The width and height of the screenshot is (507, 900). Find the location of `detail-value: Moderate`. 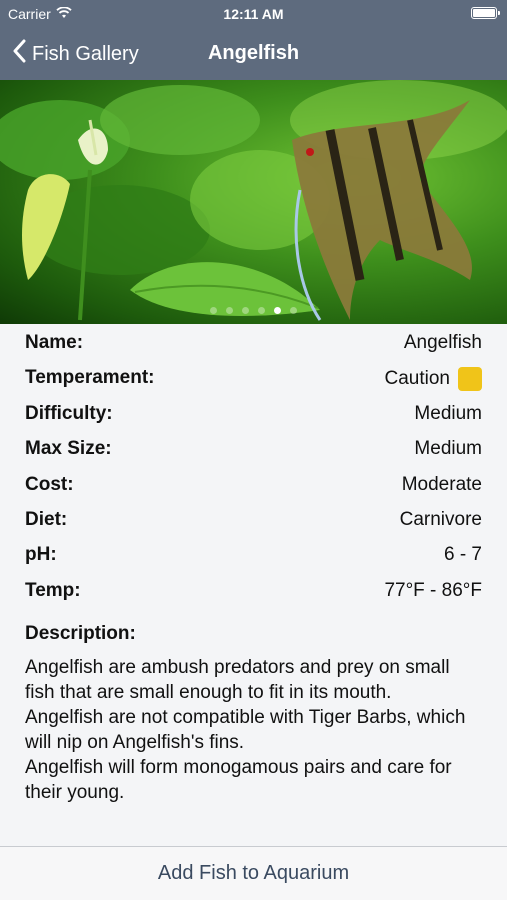

detail-value: Moderate is located at coordinates (441, 484).